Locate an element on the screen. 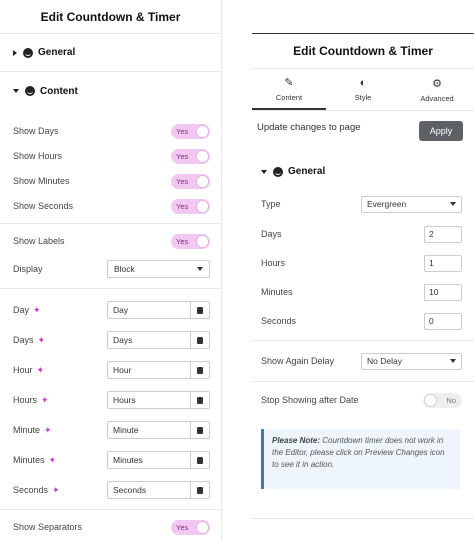 The image size is (474, 541). row-label: Minute ✦ is located at coordinates (32, 430).